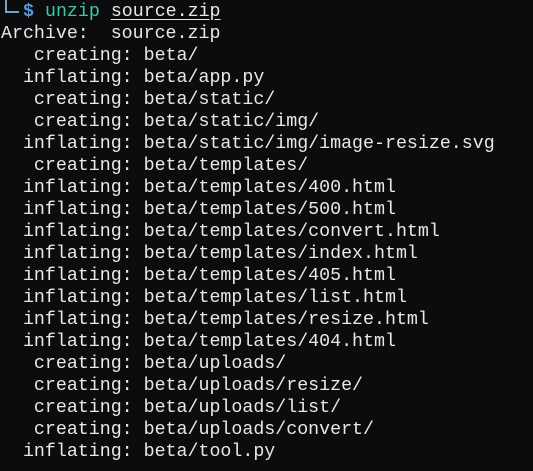 This screenshot has height=471, width=533. Describe the element at coordinates (72, 12) in the screenshot. I see `command-name: unzip` at that location.